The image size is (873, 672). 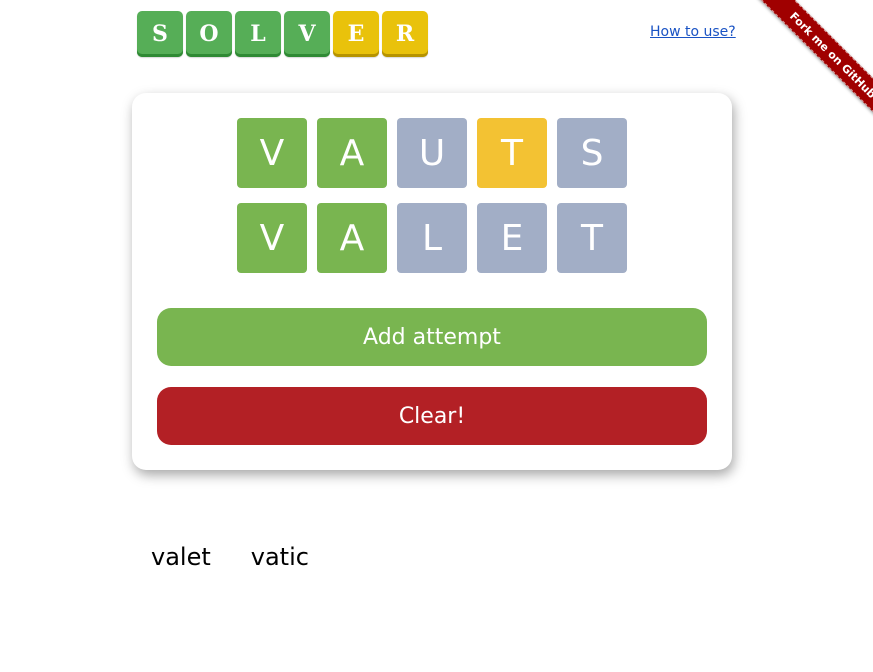 I want to click on letter-tile: E, so click(x=512, y=238).